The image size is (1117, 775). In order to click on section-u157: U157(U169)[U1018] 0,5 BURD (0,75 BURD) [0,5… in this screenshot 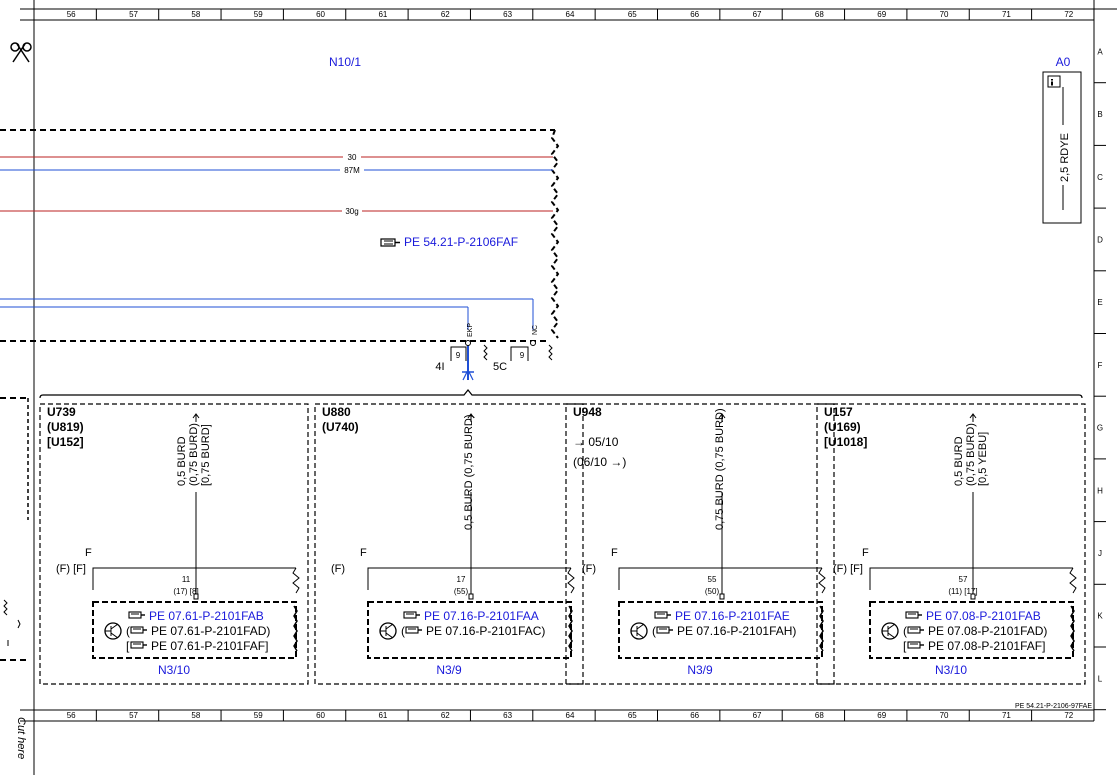, I will do `click(951, 544)`.